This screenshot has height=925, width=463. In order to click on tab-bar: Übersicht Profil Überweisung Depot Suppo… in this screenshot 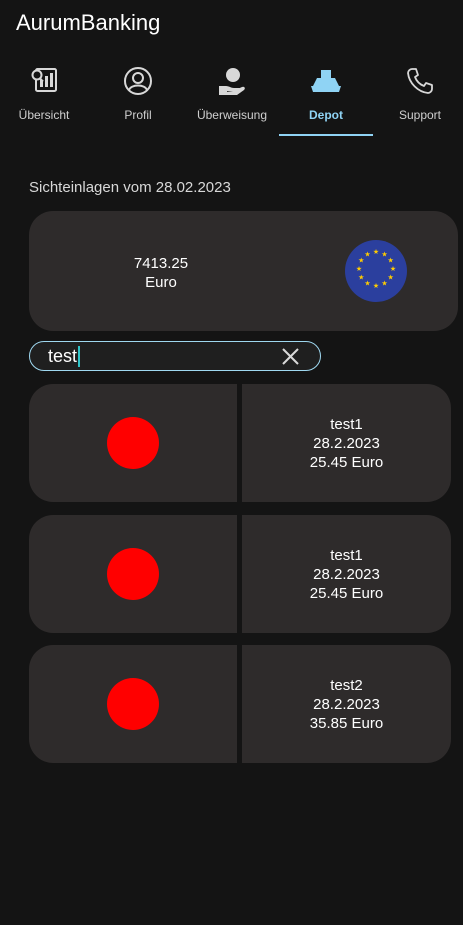, I will do `click(231, 101)`.